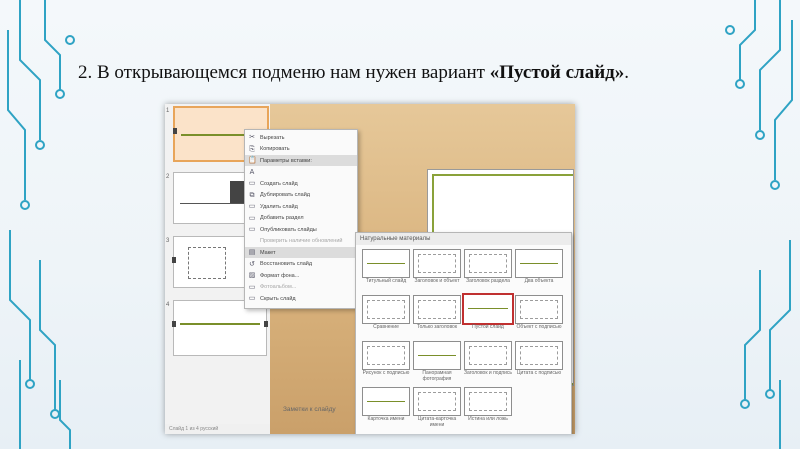  What do you see at coordinates (278, 298) in the screenshot?
I see `context-menu-label: Скрыть слайд` at bounding box center [278, 298].